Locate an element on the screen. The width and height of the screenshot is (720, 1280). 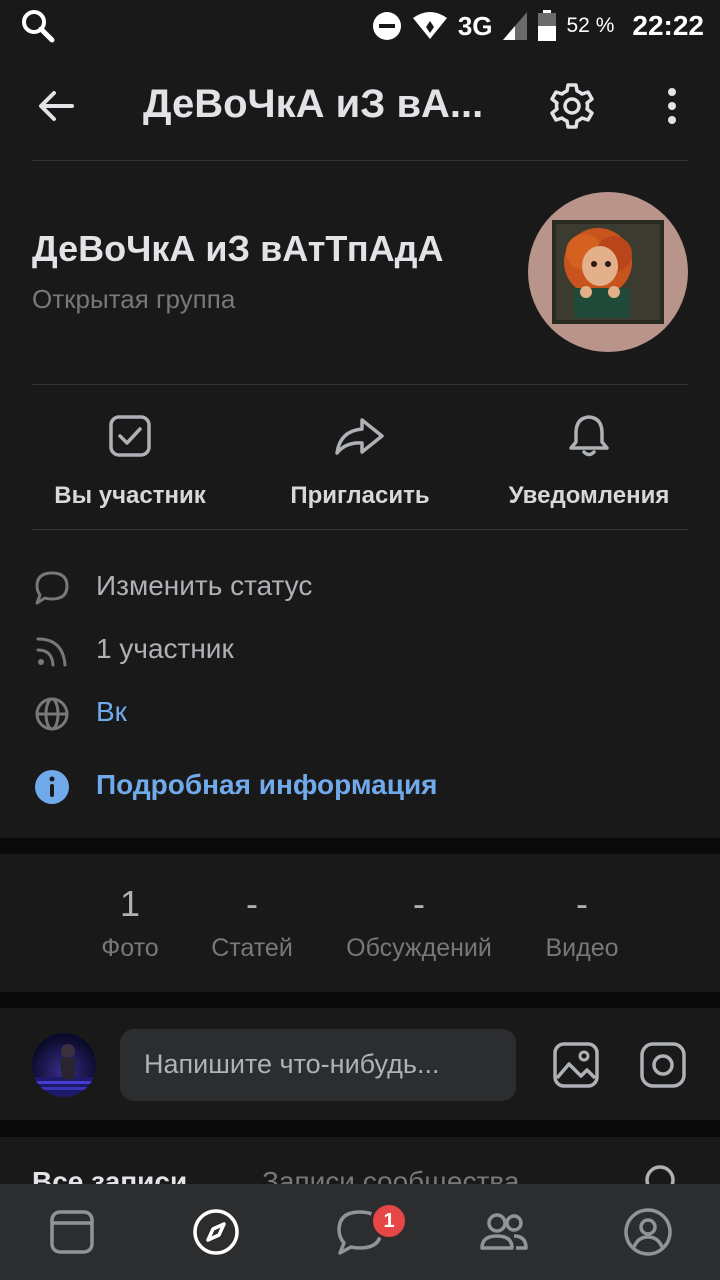
member-status-label: Вы участник is located at coordinates (130, 495).